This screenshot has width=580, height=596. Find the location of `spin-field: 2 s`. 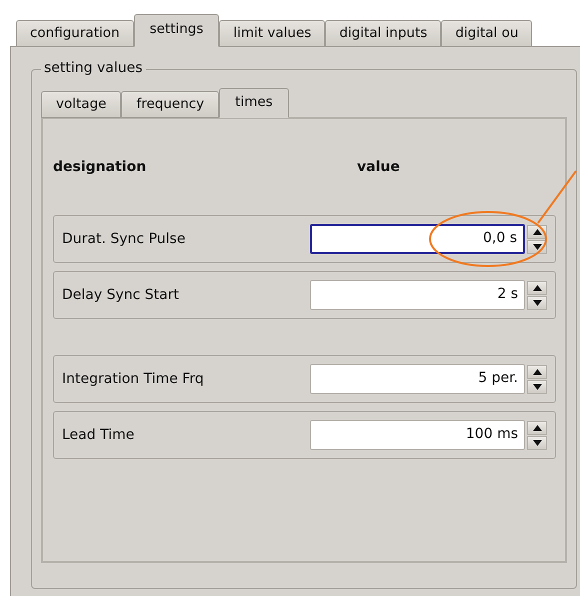

spin-field: 2 s is located at coordinates (417, 295).